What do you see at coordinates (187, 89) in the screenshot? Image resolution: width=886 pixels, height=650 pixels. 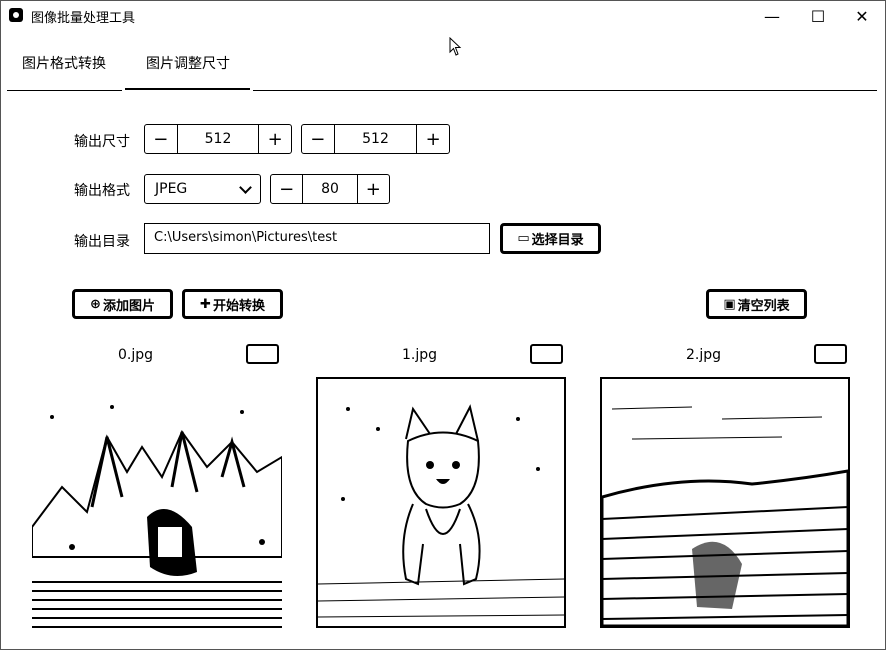 I see `active-tab-indicator` at bounding box center [187, 89].